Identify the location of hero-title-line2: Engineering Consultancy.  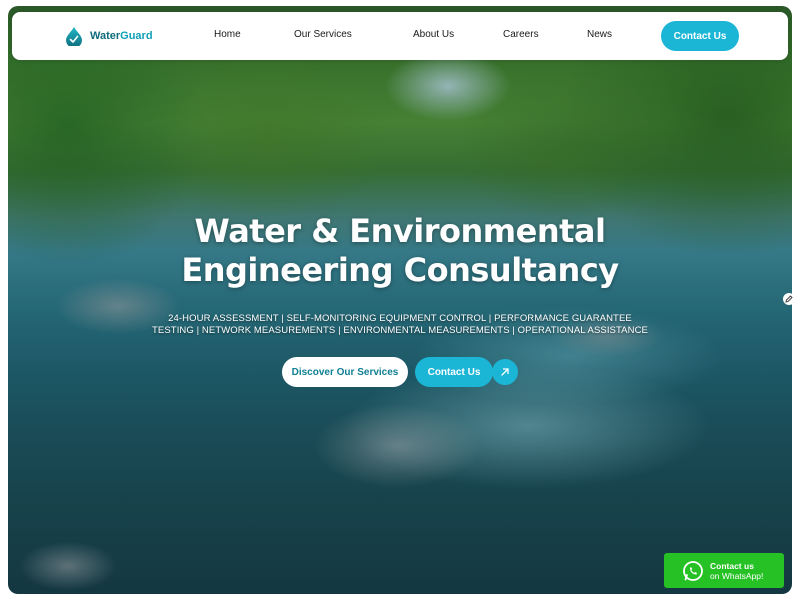
(400, 270).